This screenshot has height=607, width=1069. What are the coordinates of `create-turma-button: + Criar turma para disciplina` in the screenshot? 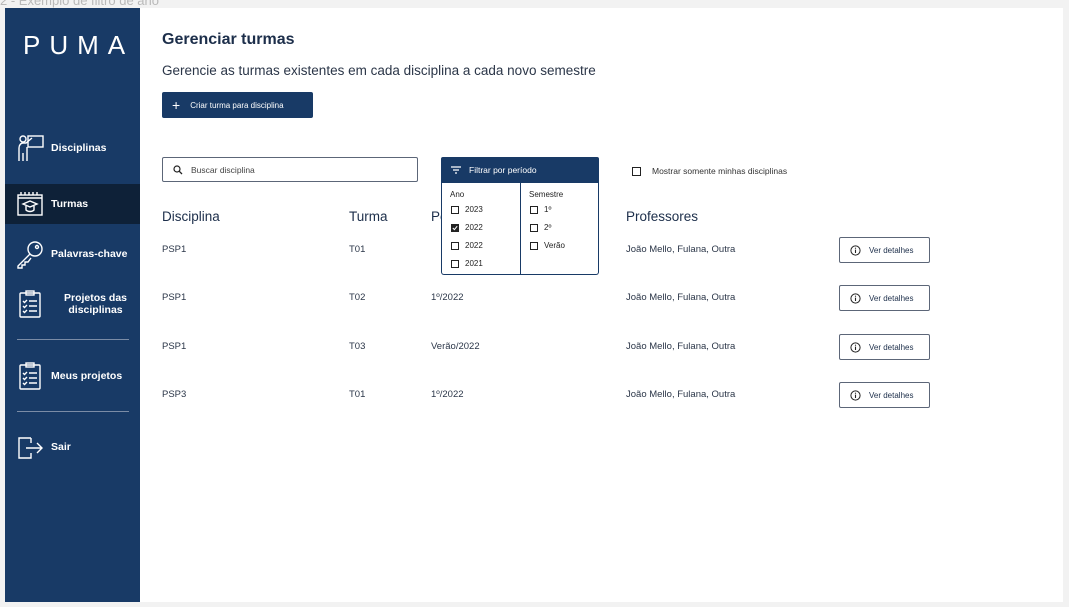 It's located at (237, 105).